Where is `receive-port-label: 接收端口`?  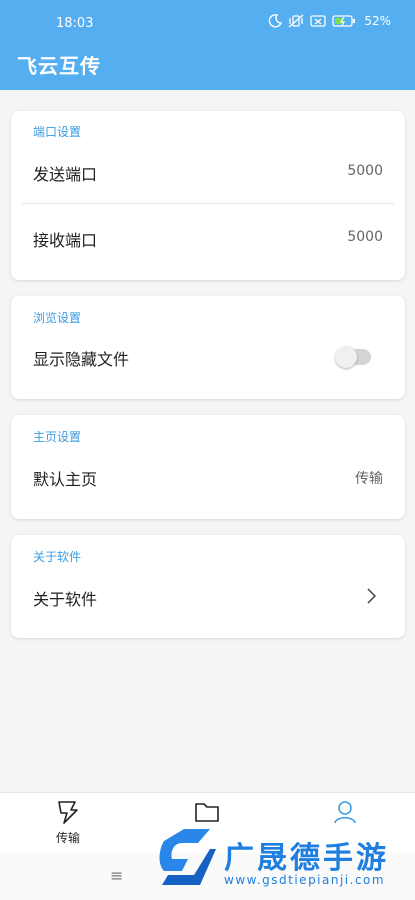 receive-port-label: 接收端口 is located at coordinates (65, 240).